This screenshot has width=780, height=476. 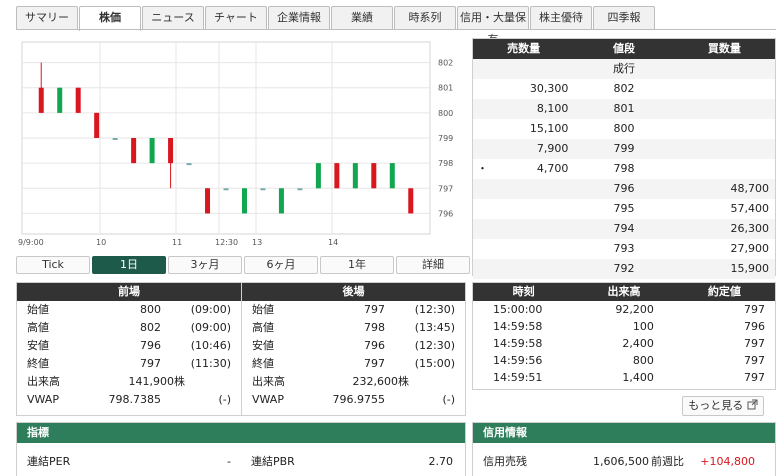 What do you see at coordinates (110, 18) in the screenshot?
I see `tab-1: 株価` at bounding box center [110, 18].